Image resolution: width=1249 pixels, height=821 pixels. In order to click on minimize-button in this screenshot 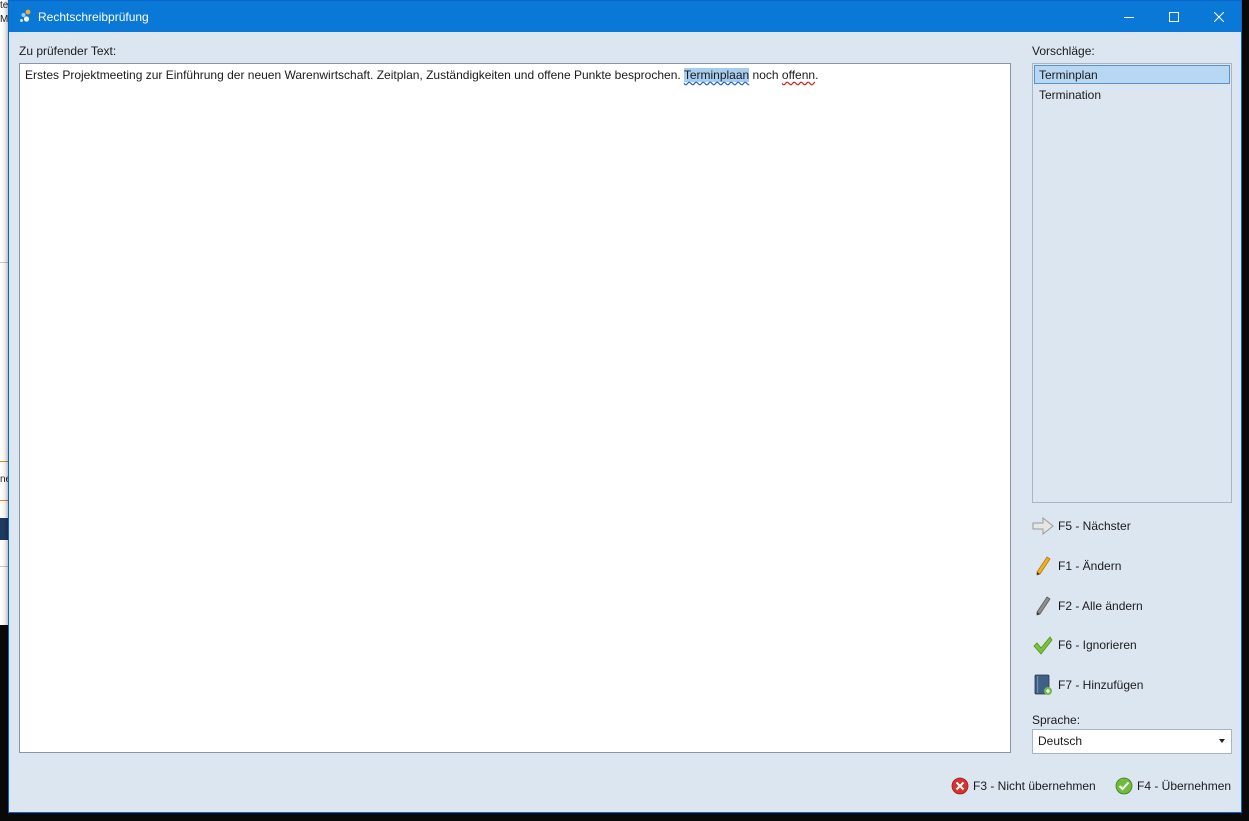, I will do `click(1128, 16)`.